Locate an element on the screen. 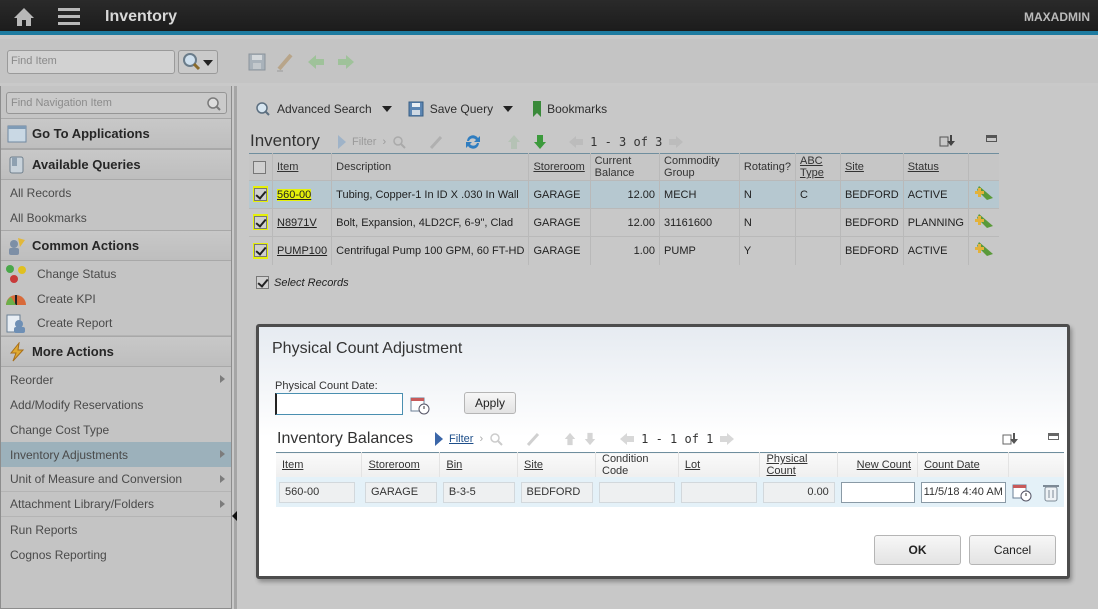 The width and height of the screenshot is (1098, 609). query-all-bookmarks: All Bookmarks is located at coordinates (116, 217).